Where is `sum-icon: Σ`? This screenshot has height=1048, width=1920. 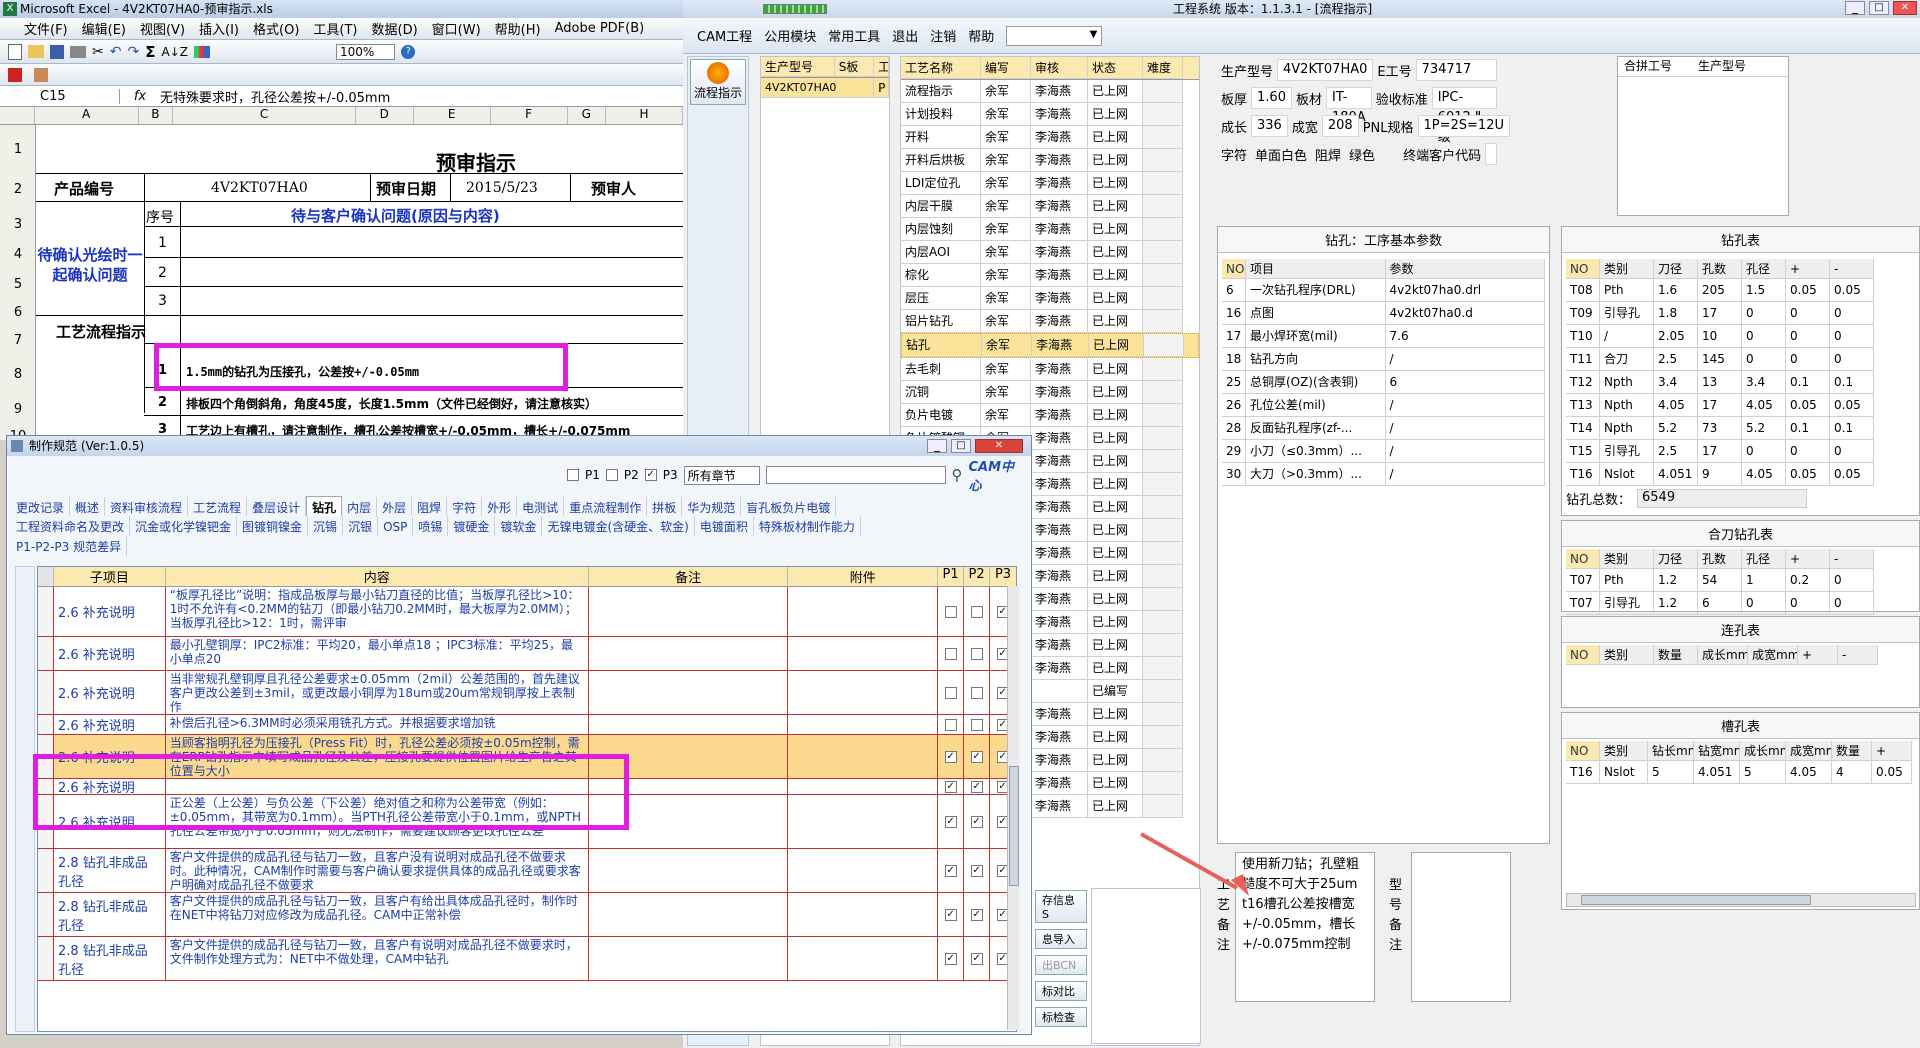
sum-icon: Σ is located at coordinates (150, 52).